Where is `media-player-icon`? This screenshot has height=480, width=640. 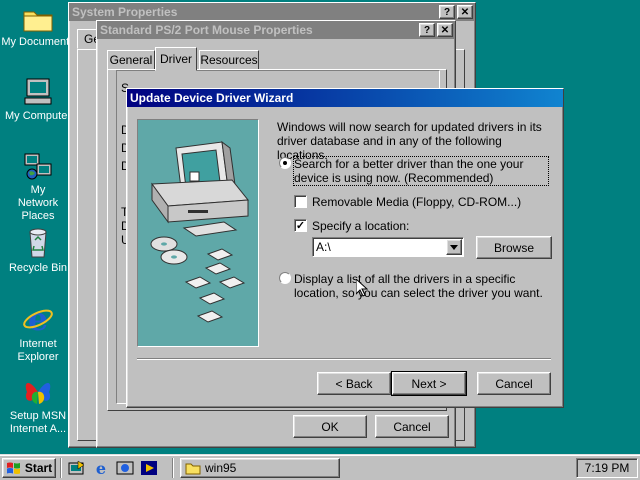
media-player-icon is located at coordinates (149, 468).